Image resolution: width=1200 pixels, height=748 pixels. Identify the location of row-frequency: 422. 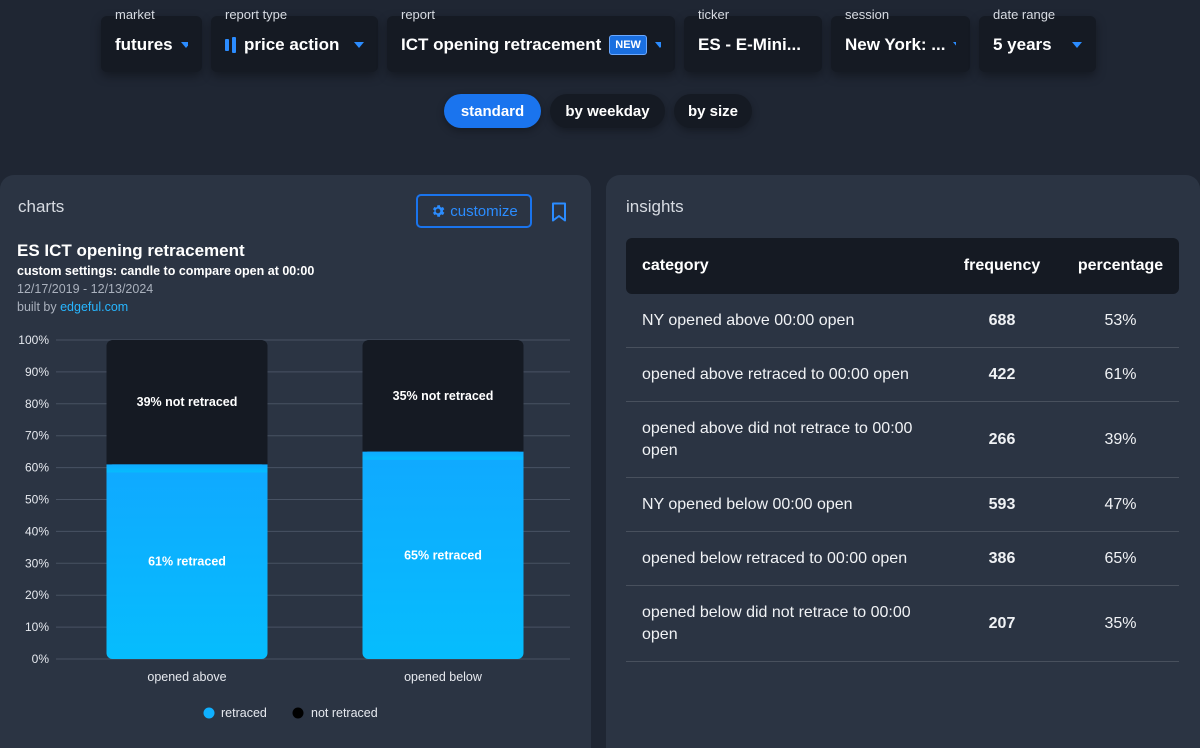
(1002, 374).